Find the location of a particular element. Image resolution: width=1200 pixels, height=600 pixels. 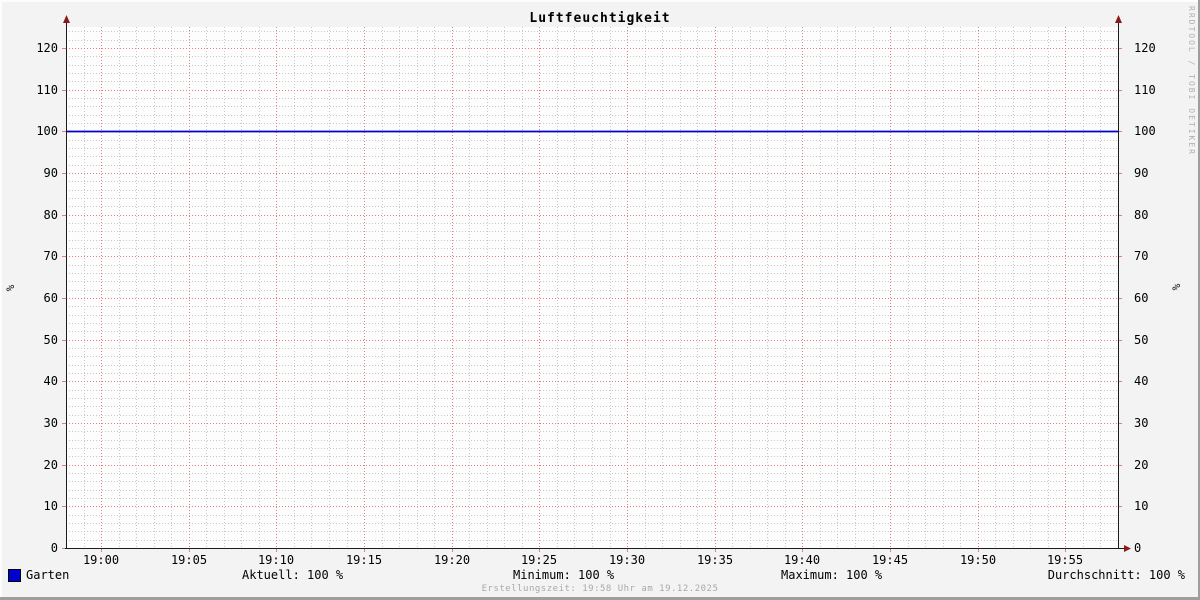

x-tick-label: 19:10 is located at coordinates (276, 560).